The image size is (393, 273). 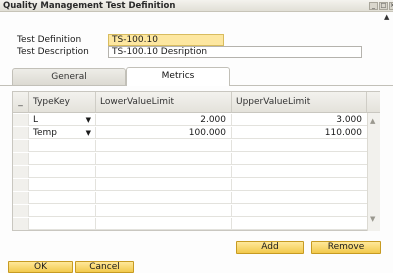 I want to click on test-definition-label: Test Definition, so click(x=49, y=40).